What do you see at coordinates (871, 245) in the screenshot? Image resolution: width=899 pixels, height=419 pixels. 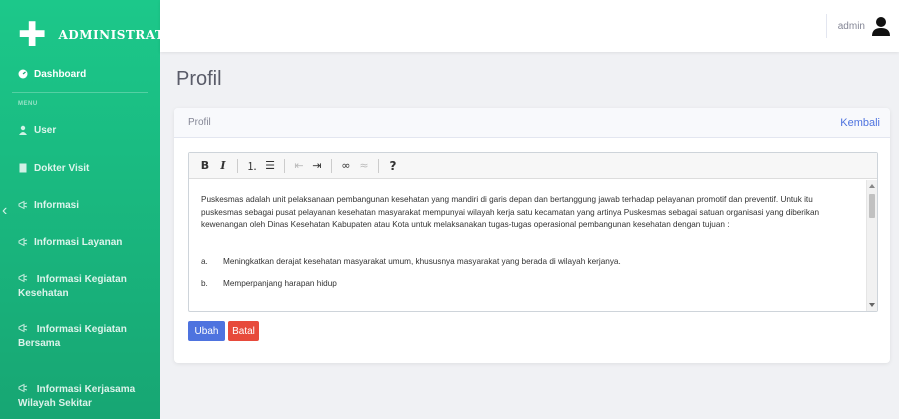 I see `editor-scrollbar` at bounding box center [871, 245].